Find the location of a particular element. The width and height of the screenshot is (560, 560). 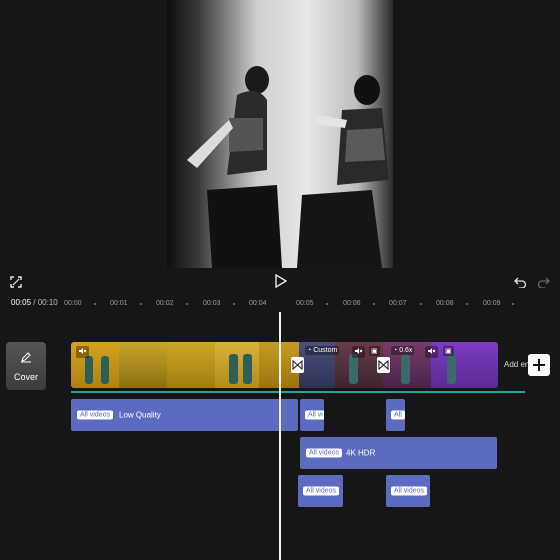

ruler-label: 00:04 is located at coordinates (258, 303).